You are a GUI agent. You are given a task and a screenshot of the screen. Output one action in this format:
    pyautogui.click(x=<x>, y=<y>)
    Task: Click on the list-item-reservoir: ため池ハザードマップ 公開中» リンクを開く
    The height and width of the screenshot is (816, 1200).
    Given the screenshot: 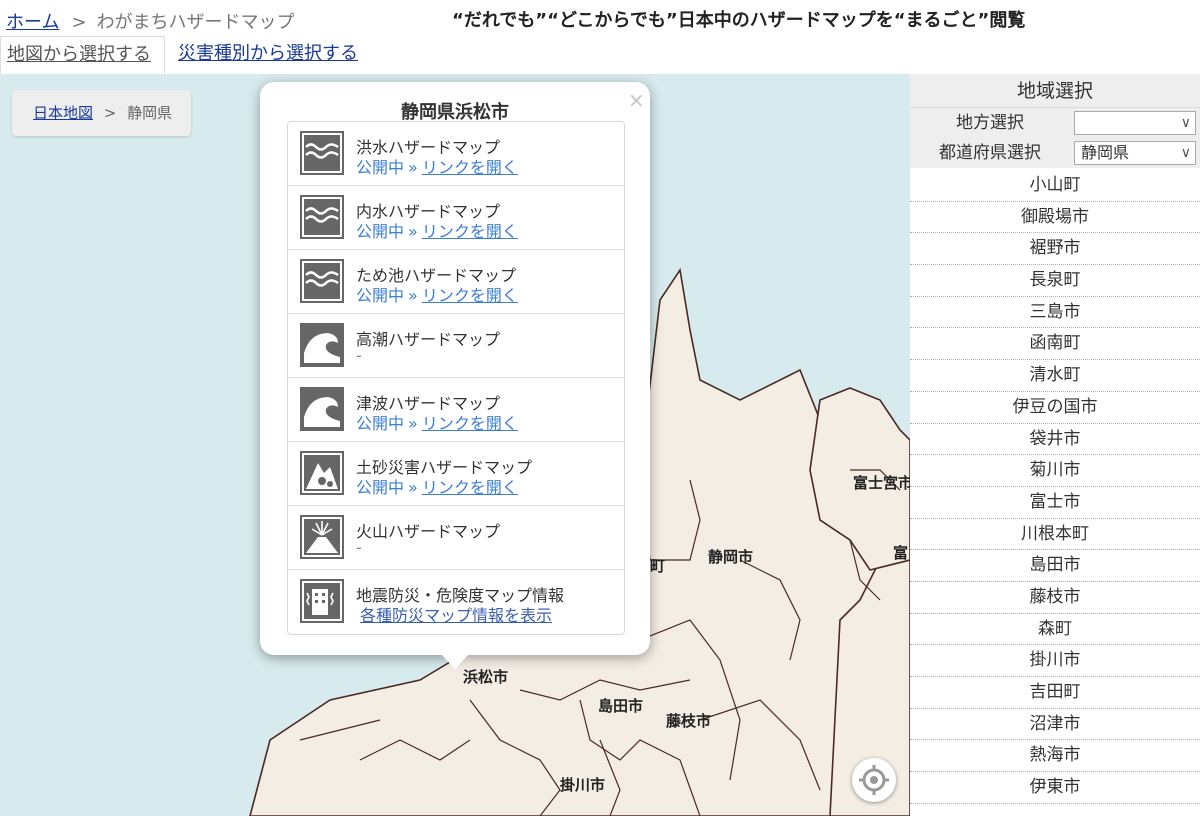 What is the action you would take?
    pyautogui.click(x=456, y=282)
    